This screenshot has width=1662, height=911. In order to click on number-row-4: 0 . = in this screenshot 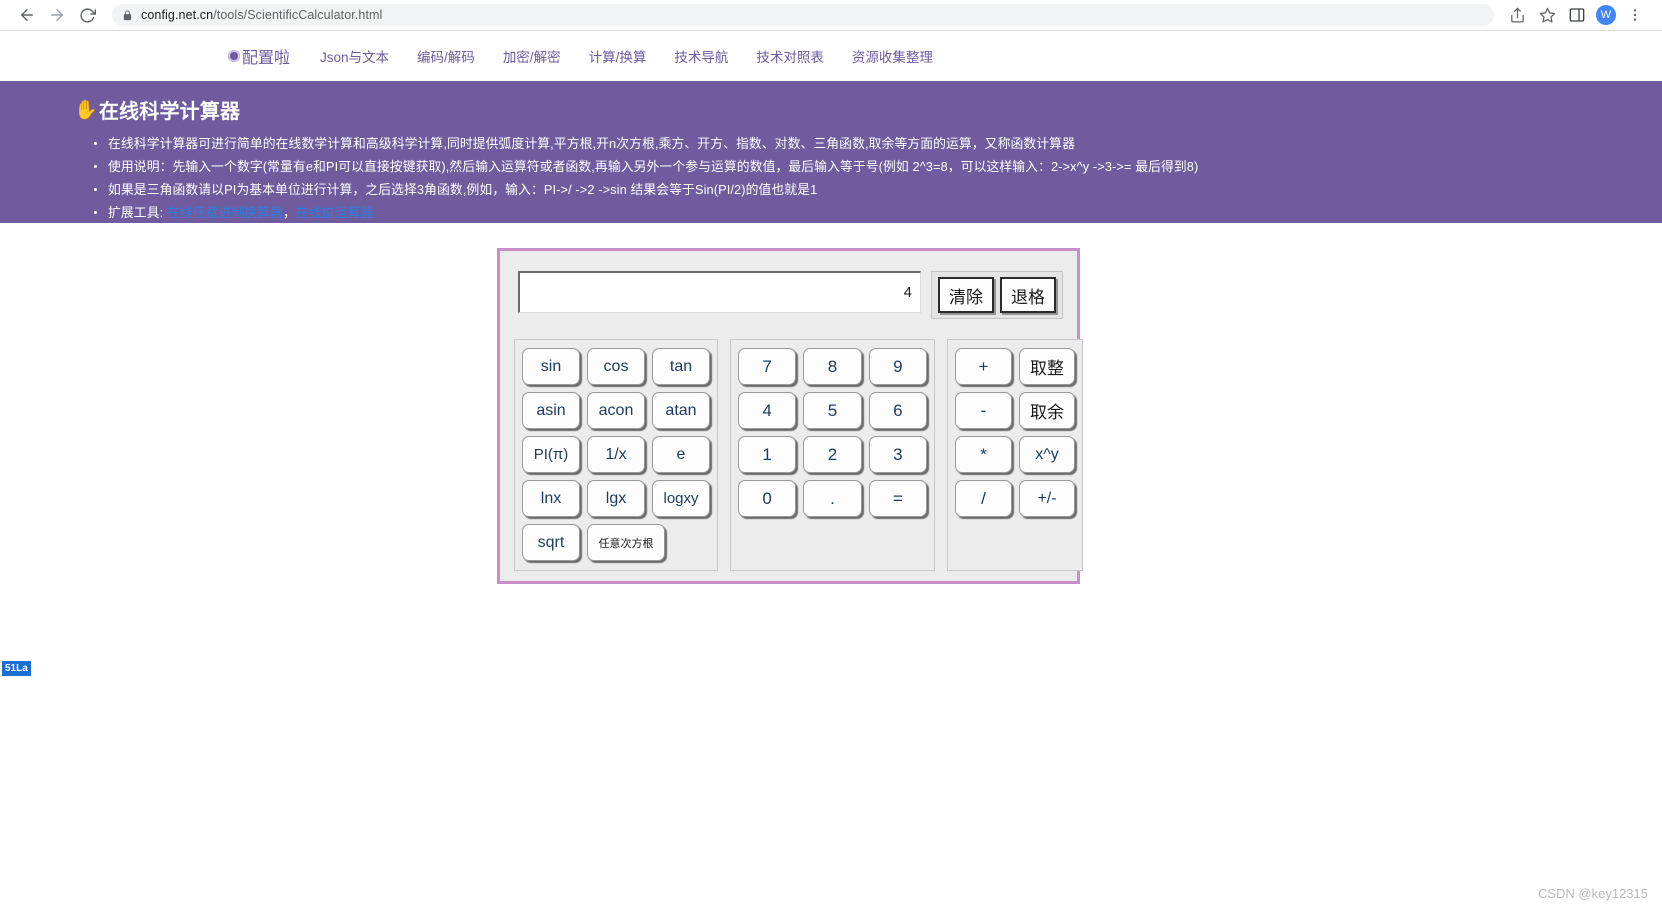, I will do `click(832, 498)`.